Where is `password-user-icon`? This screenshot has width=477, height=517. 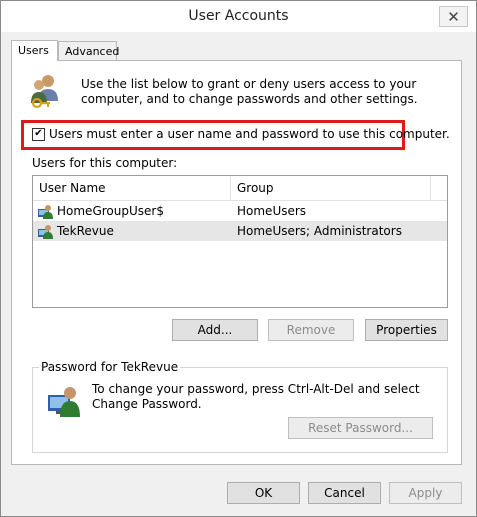 password-user-icon is located at coordinates (64, 402).